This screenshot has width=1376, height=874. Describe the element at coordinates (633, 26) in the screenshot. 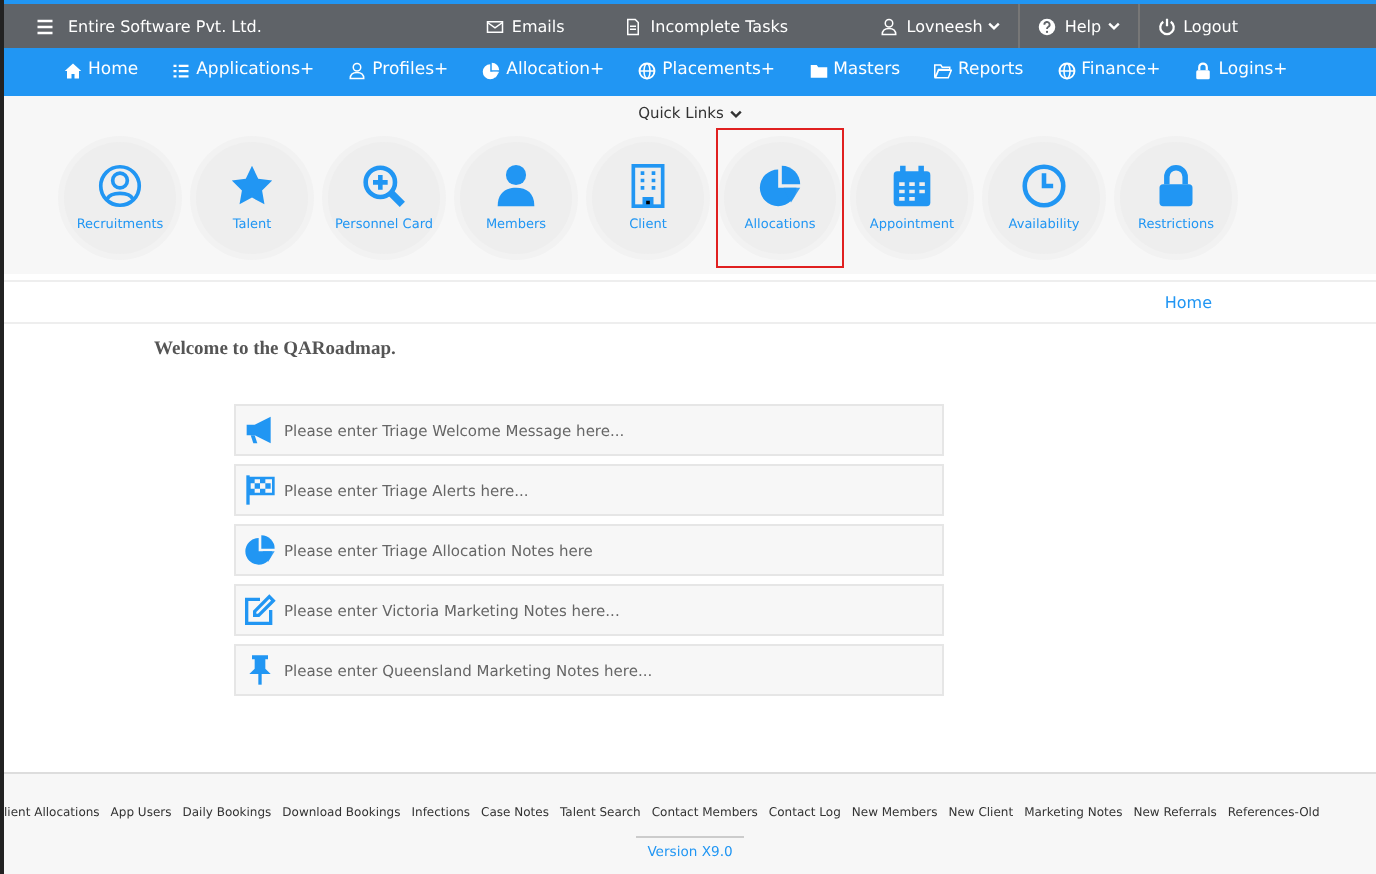

I see `document-icon` at that location.